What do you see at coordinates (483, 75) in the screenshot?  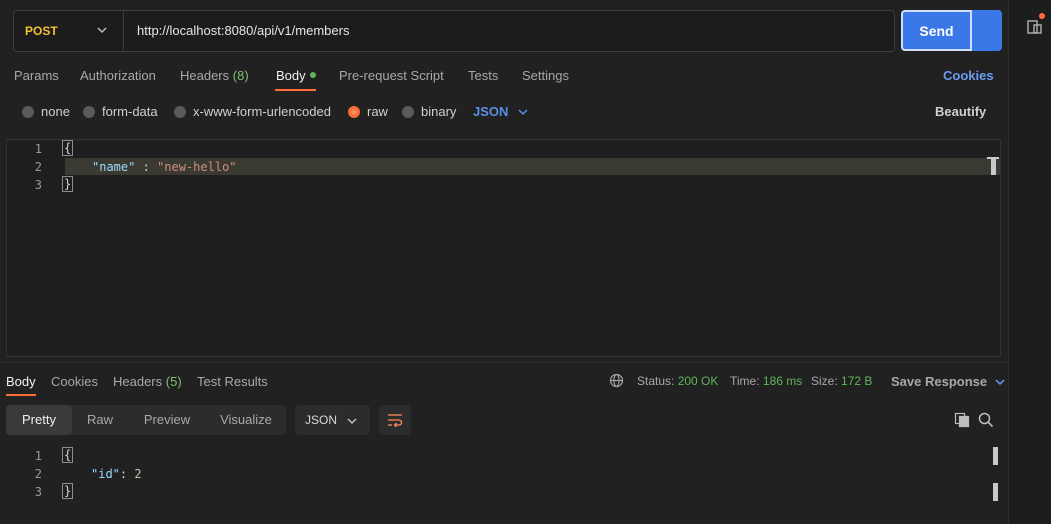 I see `tab-tests: Tests` at bounding box center [483, 75].